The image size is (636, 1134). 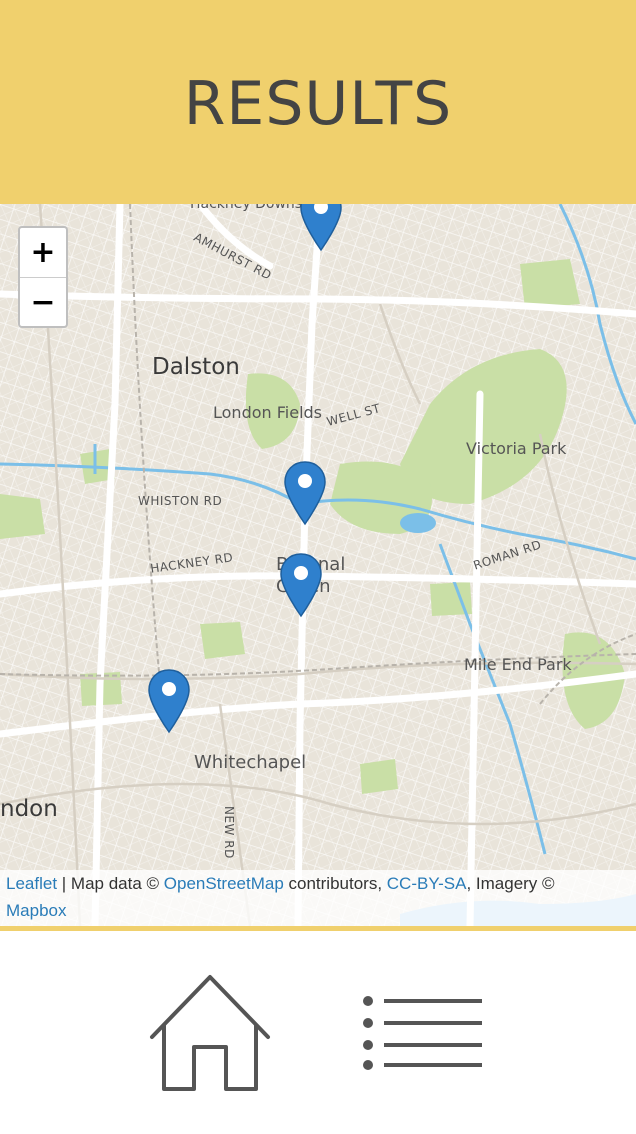 What do you see at coordinates (427, 883) in the screenshot?
I see `license-link: CC-BY-SA` at bounding box center [427, 883].